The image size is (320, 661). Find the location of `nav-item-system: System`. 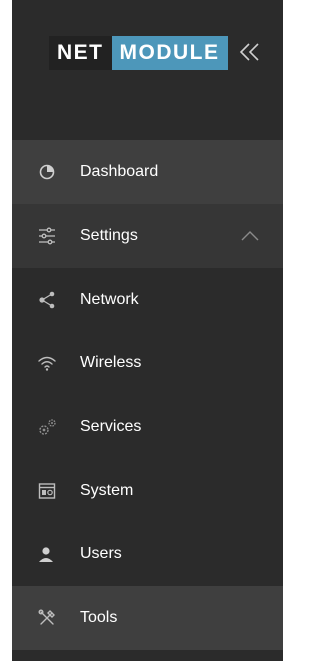

nav-item-system: System is located at coordinates (147, 491).